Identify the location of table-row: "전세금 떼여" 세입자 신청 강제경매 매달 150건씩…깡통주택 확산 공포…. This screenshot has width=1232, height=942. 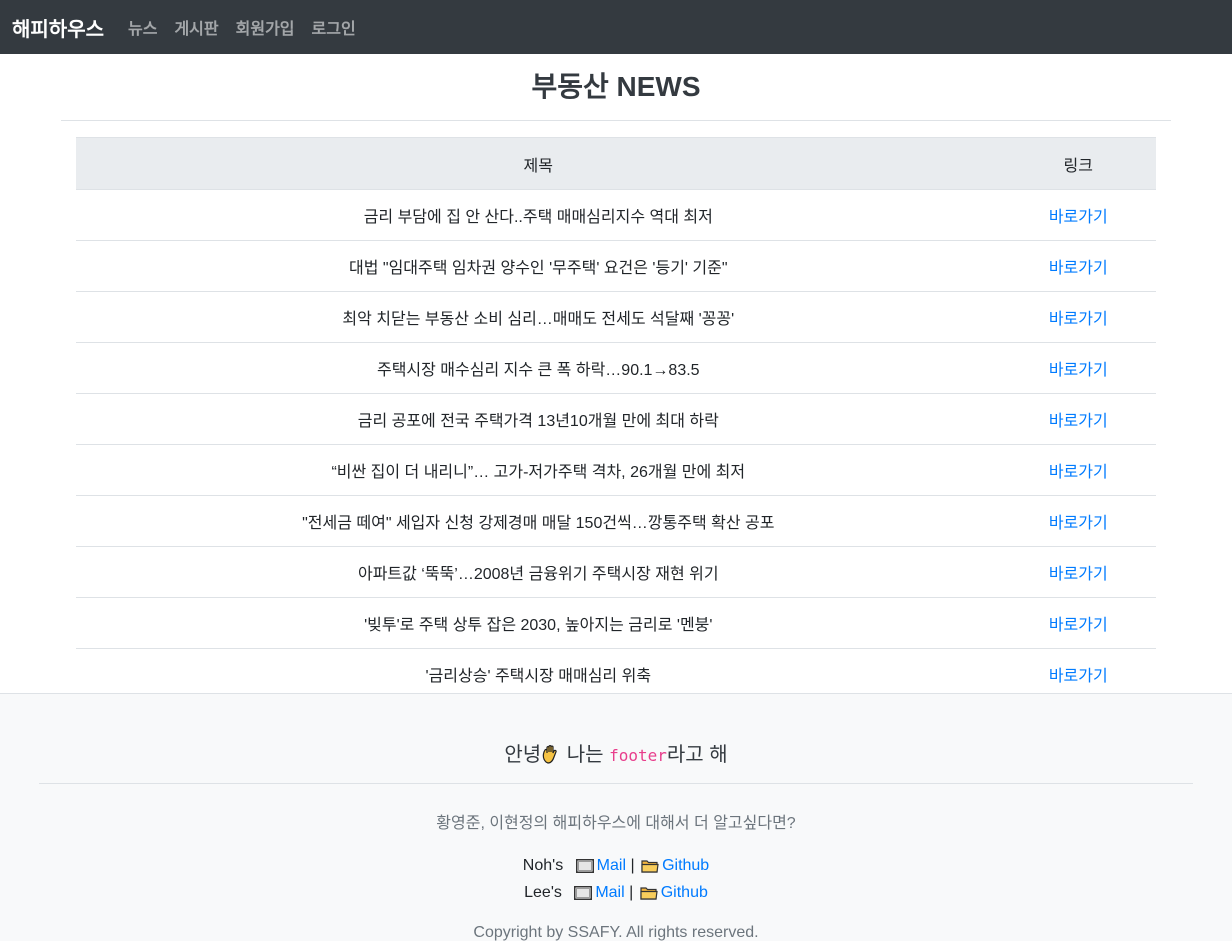
(616, 521).